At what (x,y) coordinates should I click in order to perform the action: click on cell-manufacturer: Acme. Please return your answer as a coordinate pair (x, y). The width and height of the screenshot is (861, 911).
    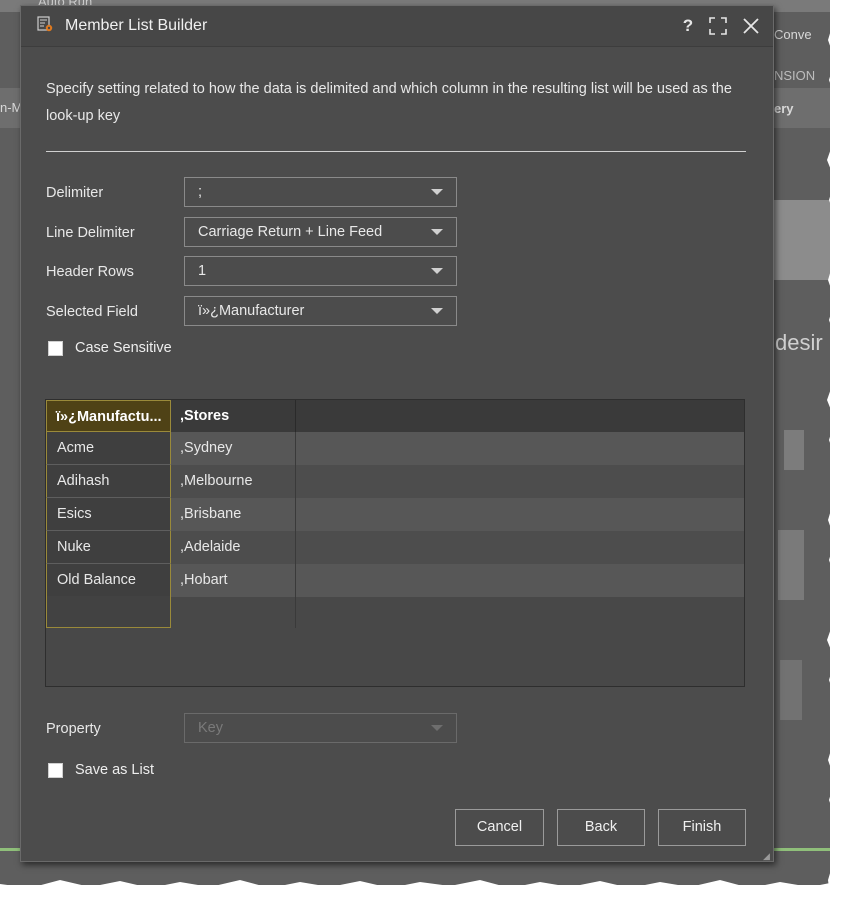
    Looking at the image, I should click on (108, 448).